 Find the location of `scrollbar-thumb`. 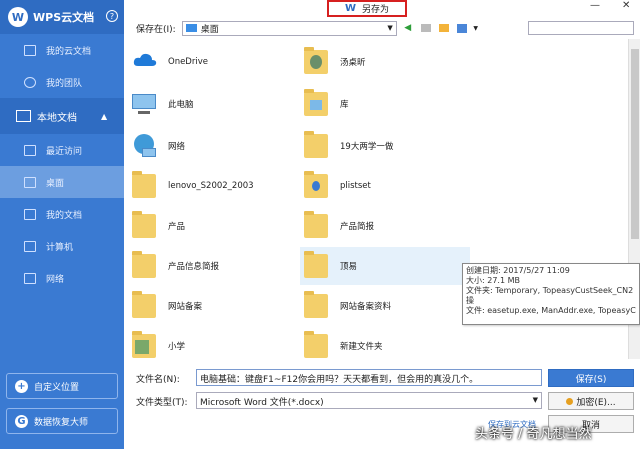

scrollbar-thumb is located at coordinates (635, 144).